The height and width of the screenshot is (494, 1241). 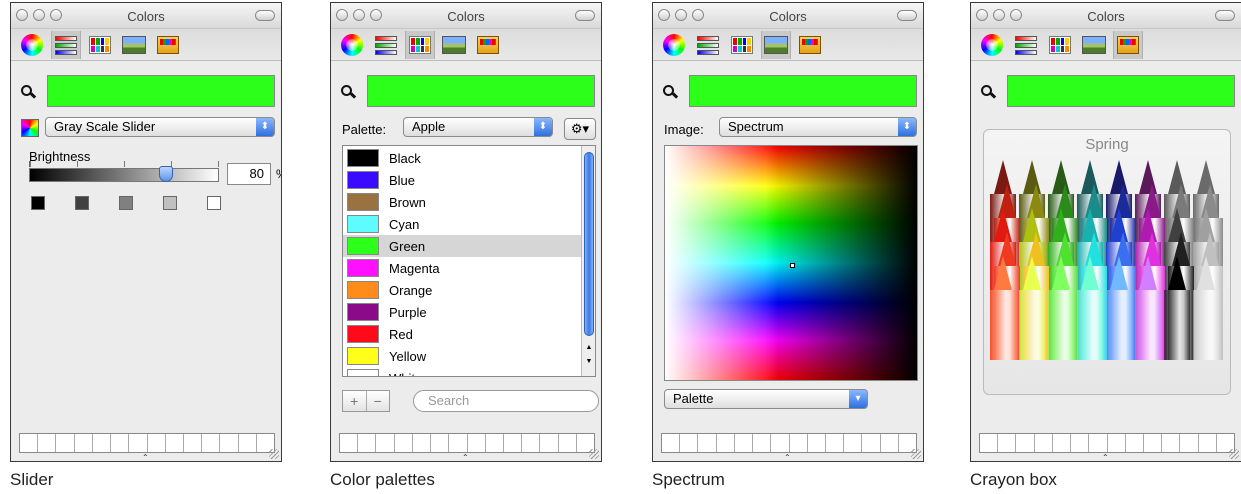 I want to click on slider-mode-popup: Gray Scale Slider ⬍, so click(x=160, y=127).